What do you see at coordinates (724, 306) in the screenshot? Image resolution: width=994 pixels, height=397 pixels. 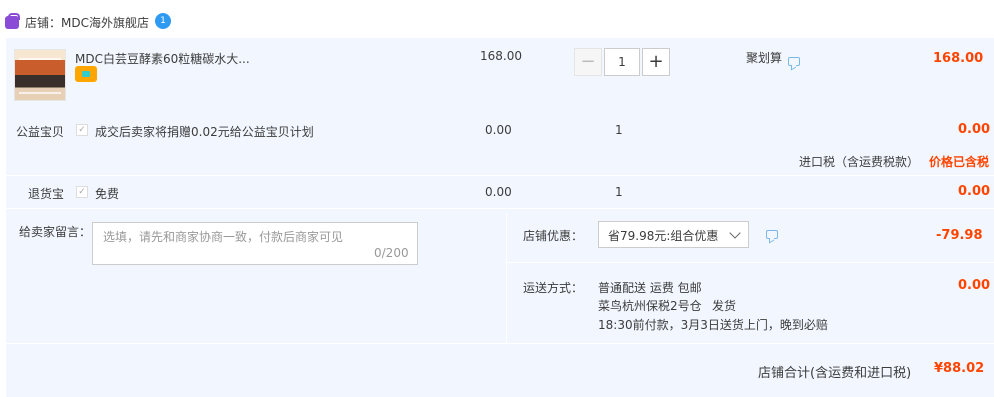 I see `shipping-dispatch: 发货` at bounding box center [724, 306].